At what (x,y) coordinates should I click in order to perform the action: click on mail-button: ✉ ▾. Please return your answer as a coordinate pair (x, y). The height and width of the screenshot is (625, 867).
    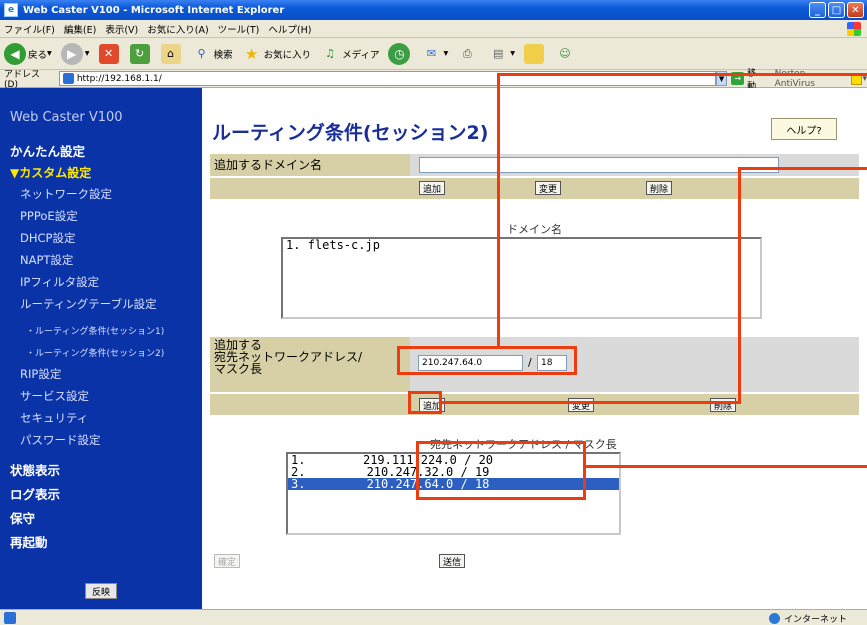
    Looking at the image, I should click on (434, 54).